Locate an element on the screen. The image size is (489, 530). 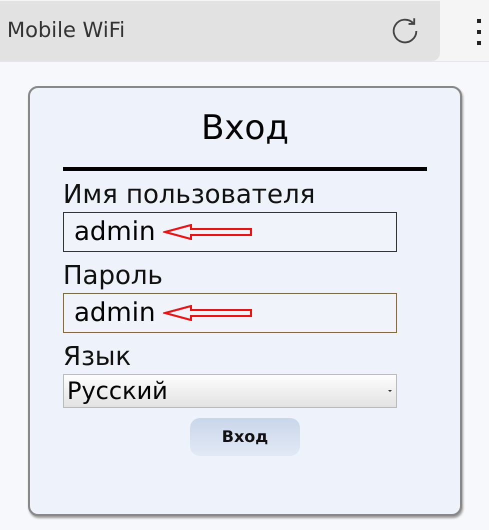
dropdown-icon is located at coordinates (390, 391).